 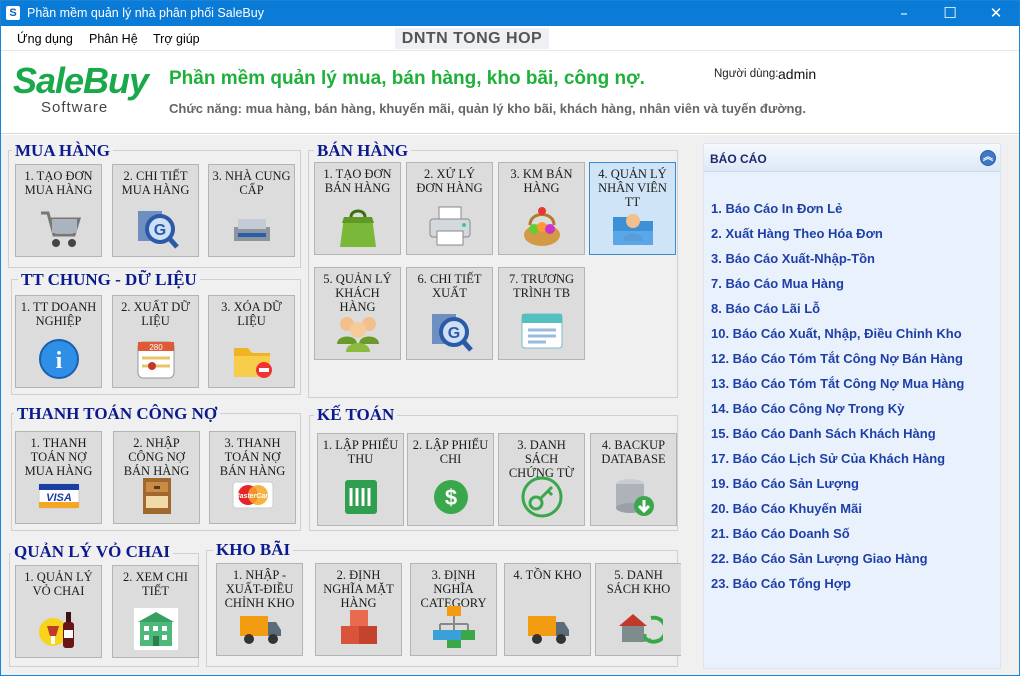 I want to click on window-title: Phần mềm quản lý nhà phân phối SaleBuy, so click(x=145, y=13).